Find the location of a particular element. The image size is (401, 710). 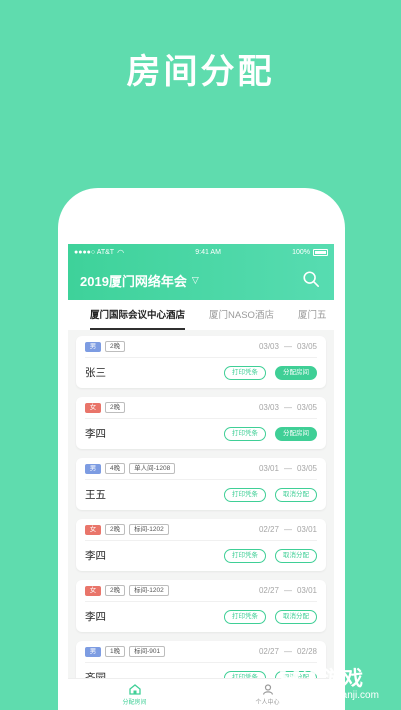

battery-percent: 100% is located at coordinates (301, 252).